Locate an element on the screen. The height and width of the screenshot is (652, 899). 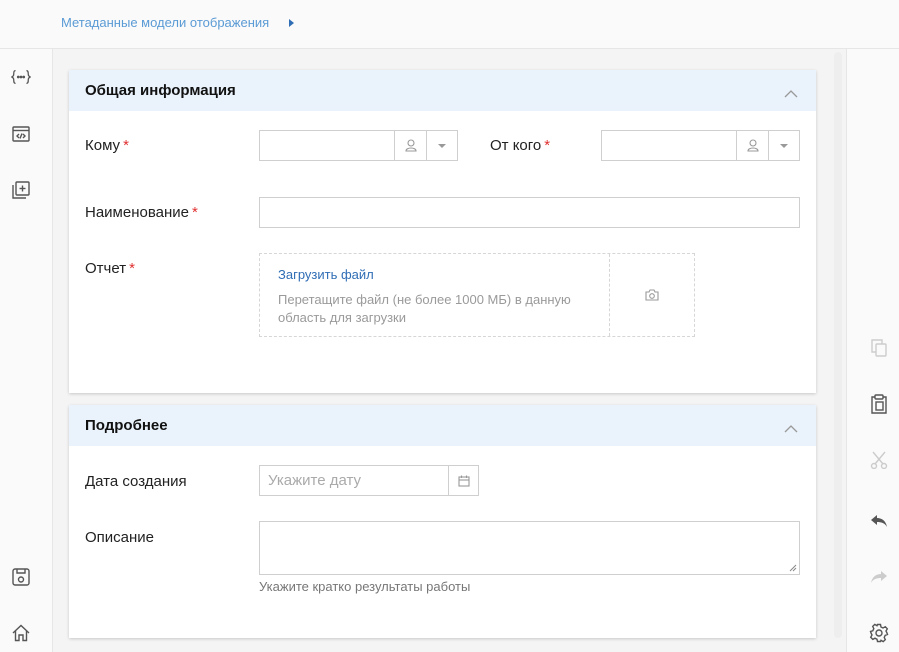
undo-icon is located at coordinates (879, 521).